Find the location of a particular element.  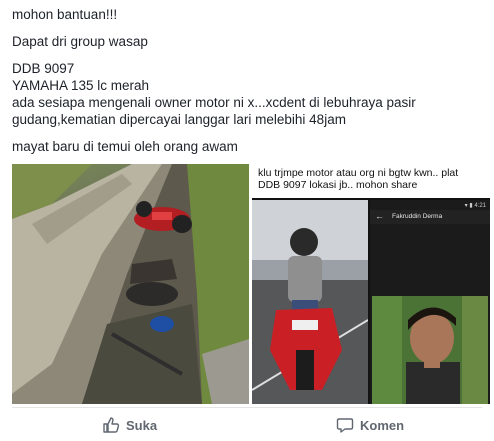

comment-button: Komen is located at coordinates (370, 425).